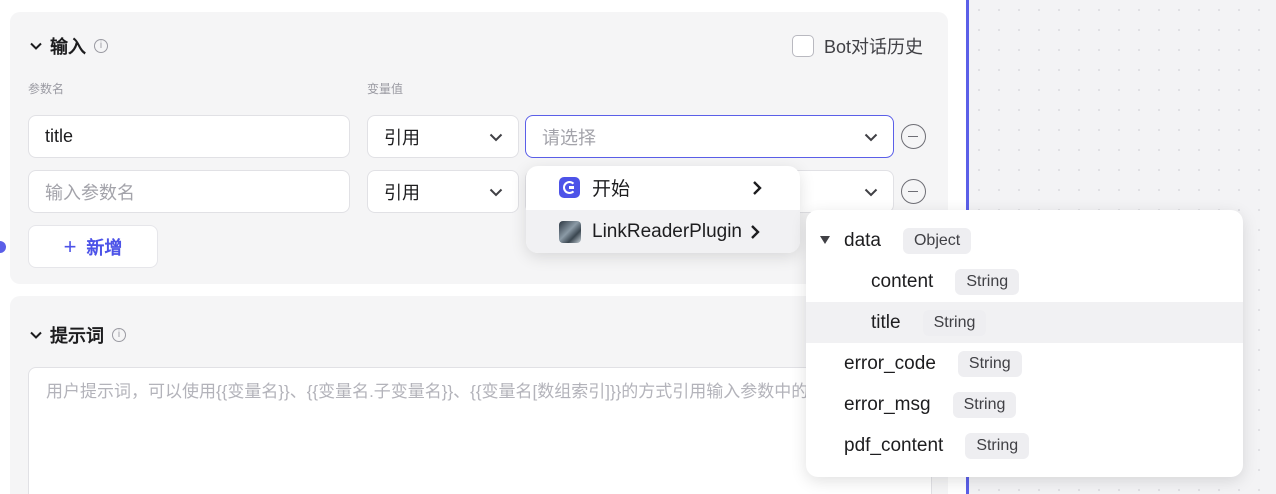 The width and height of the screenshot is (1276, 494). I want to click on node-source-menu: 开始 LinkReaderPlugin, so click(663, 209).